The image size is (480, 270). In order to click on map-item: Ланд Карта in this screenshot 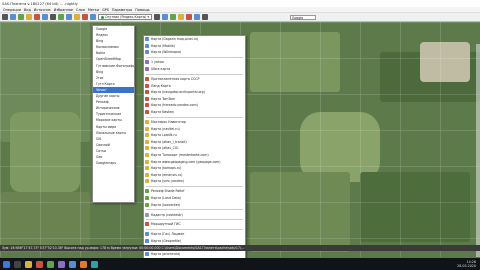, I will do `click(194, 85)`.